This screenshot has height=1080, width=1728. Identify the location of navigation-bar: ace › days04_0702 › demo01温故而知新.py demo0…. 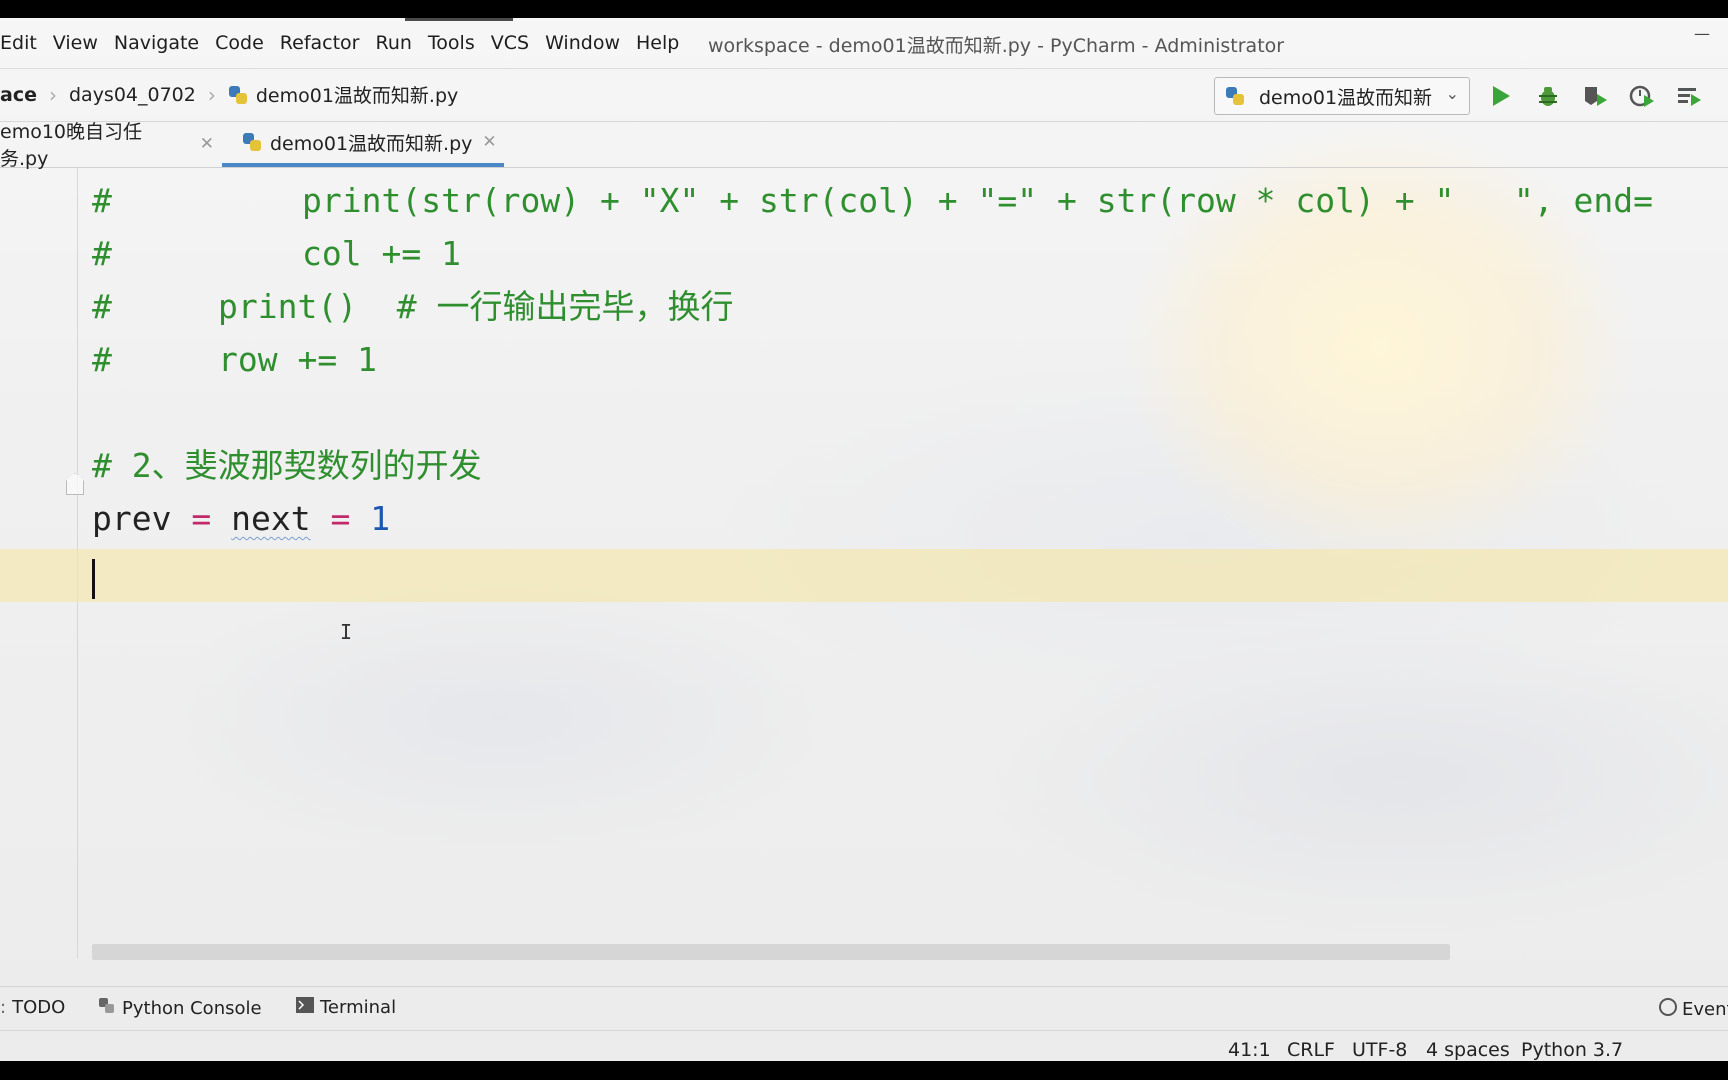
(864, 95).